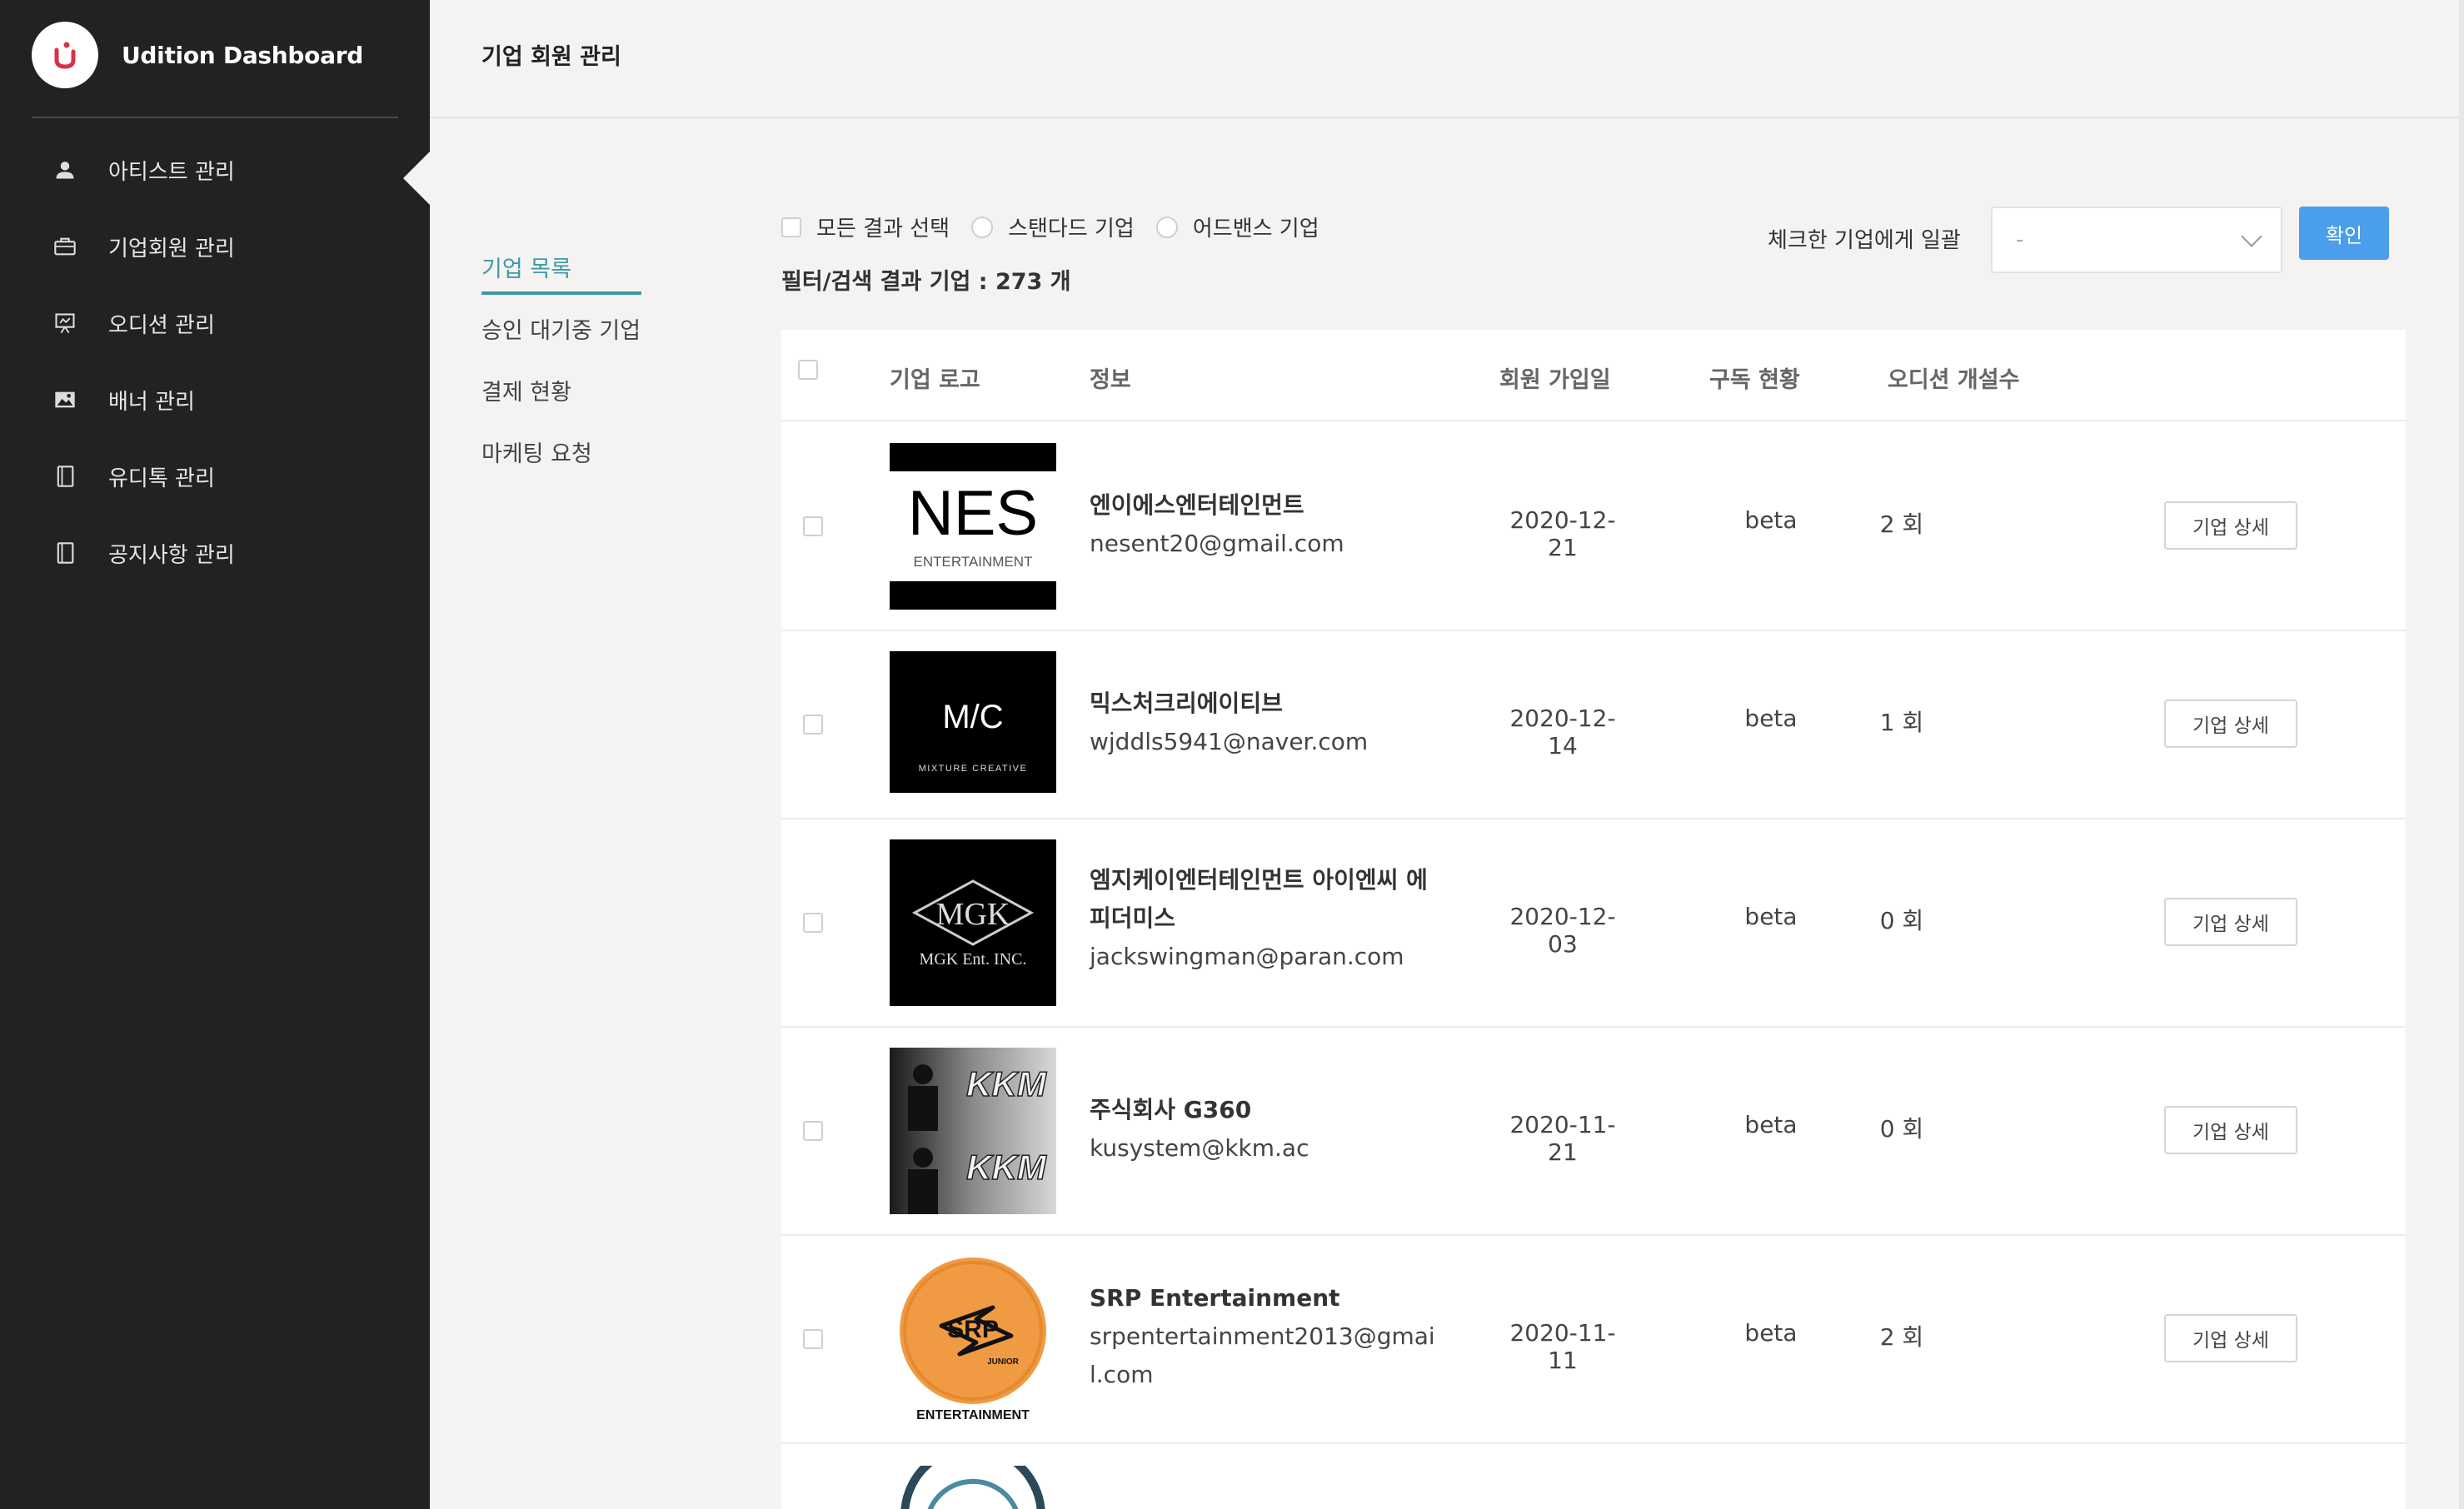  What do you see at coordinates (1901, 722) in the screenshot?
I see `audition-count: 1 회` at bounding box center [1901, 722].